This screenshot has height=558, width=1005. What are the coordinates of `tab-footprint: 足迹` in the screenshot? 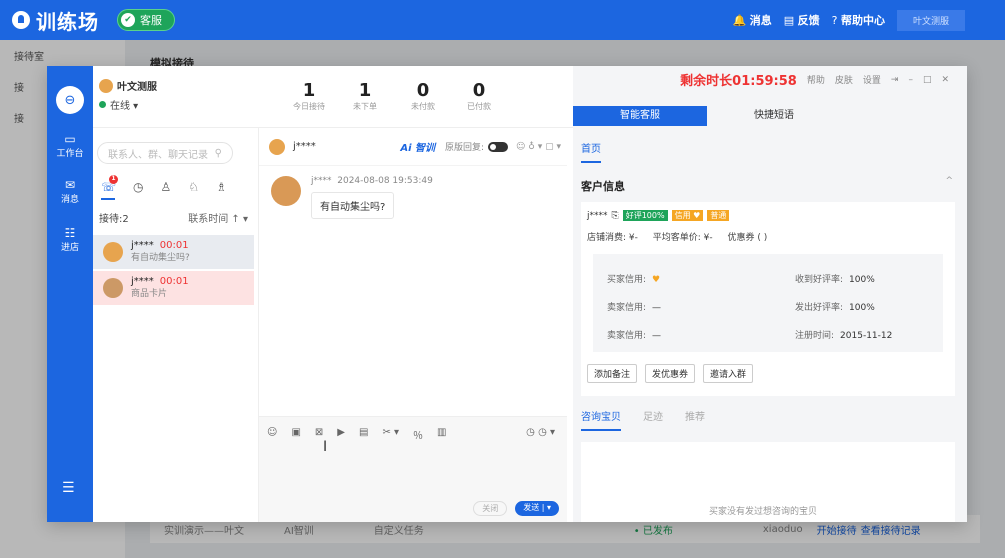 It's located at (653, 419).